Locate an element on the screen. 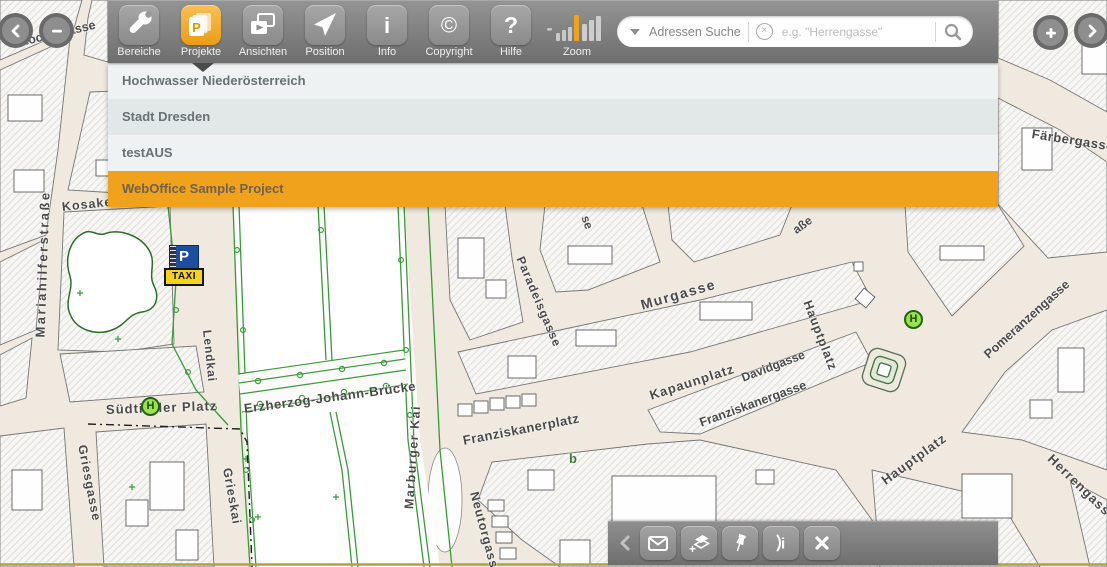 The width and height of the screenshot is (1107, 567). caret-down-icon is located at coordinates (635, 31).